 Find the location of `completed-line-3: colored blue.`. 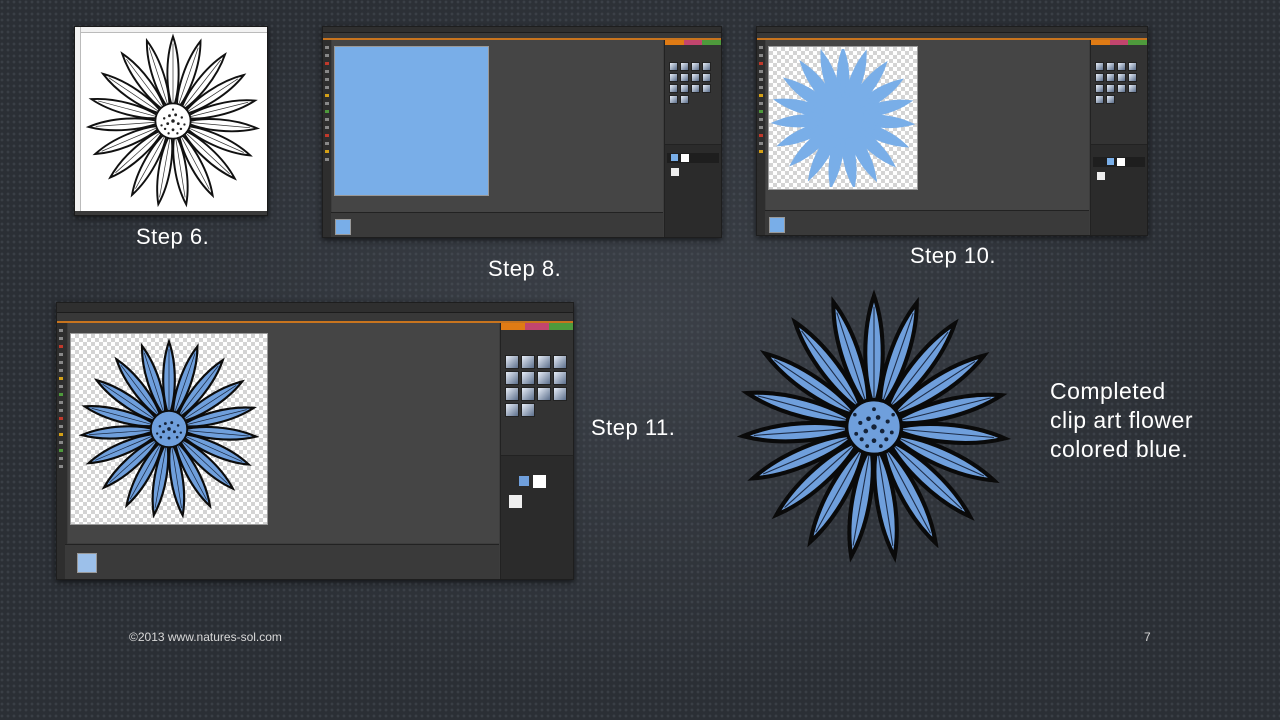

completed-line-3: colored blue. is located at coordinates (1119, 449).